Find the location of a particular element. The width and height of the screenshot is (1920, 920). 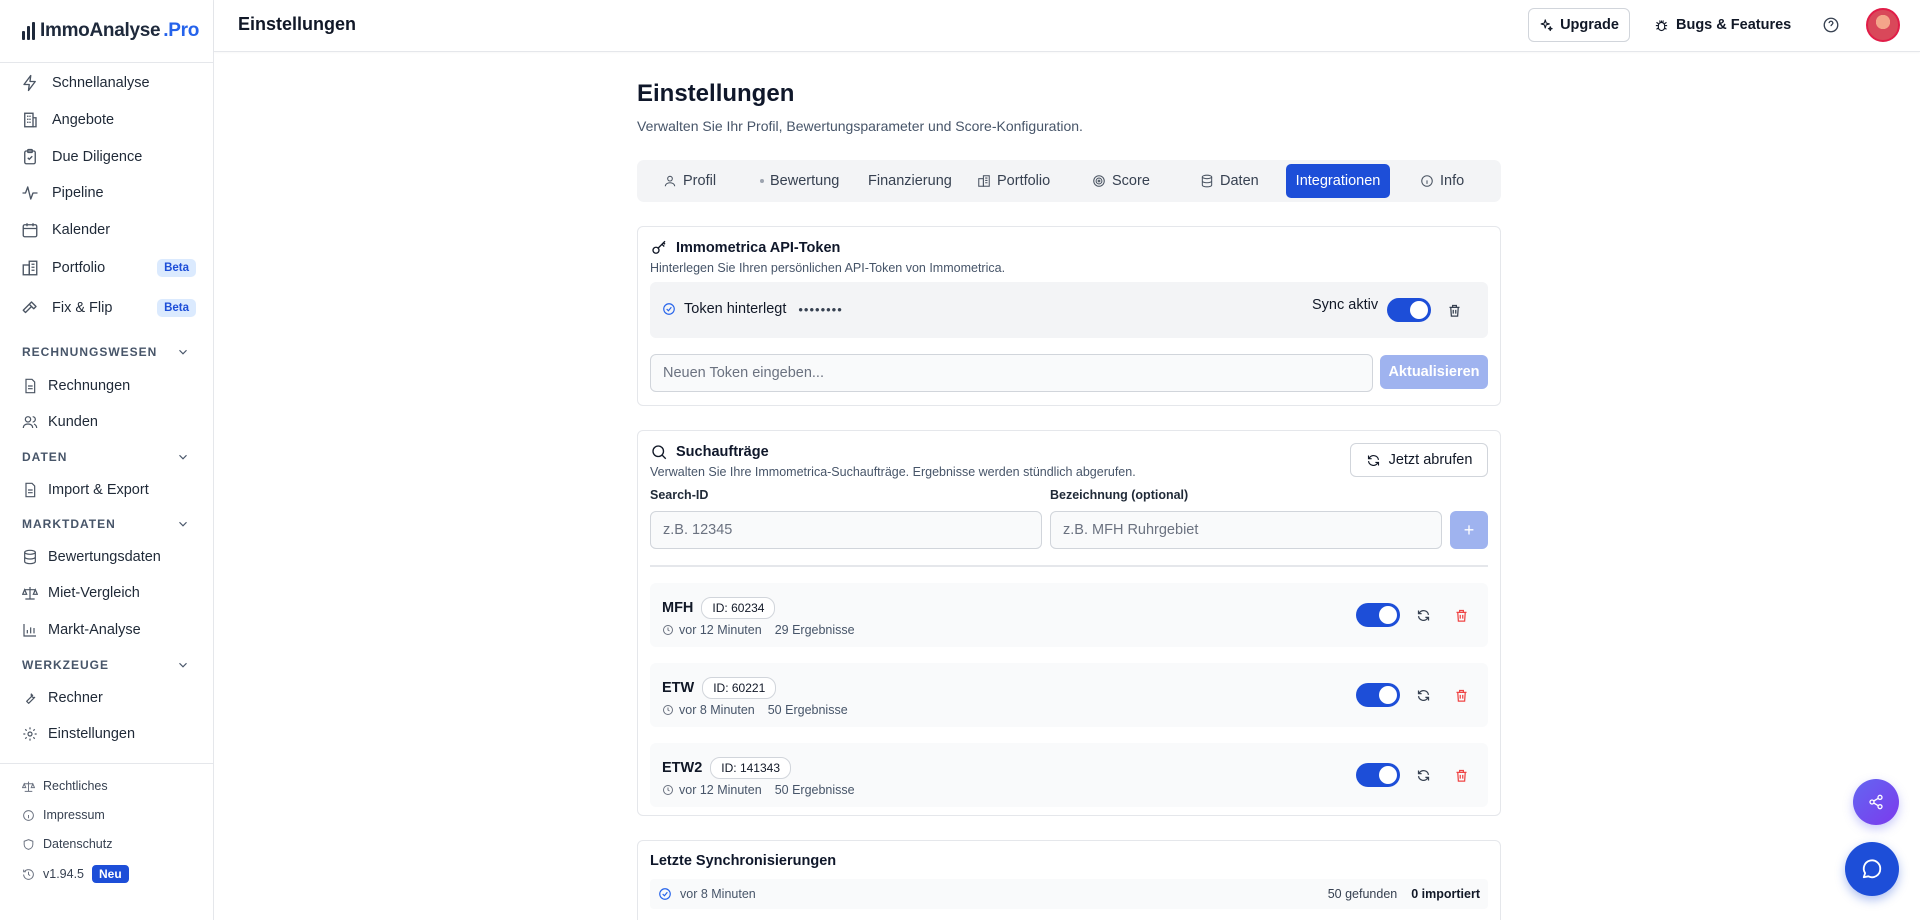

app-logo: ImmoAnalyse .Pro is located at coordinates (110, 31).